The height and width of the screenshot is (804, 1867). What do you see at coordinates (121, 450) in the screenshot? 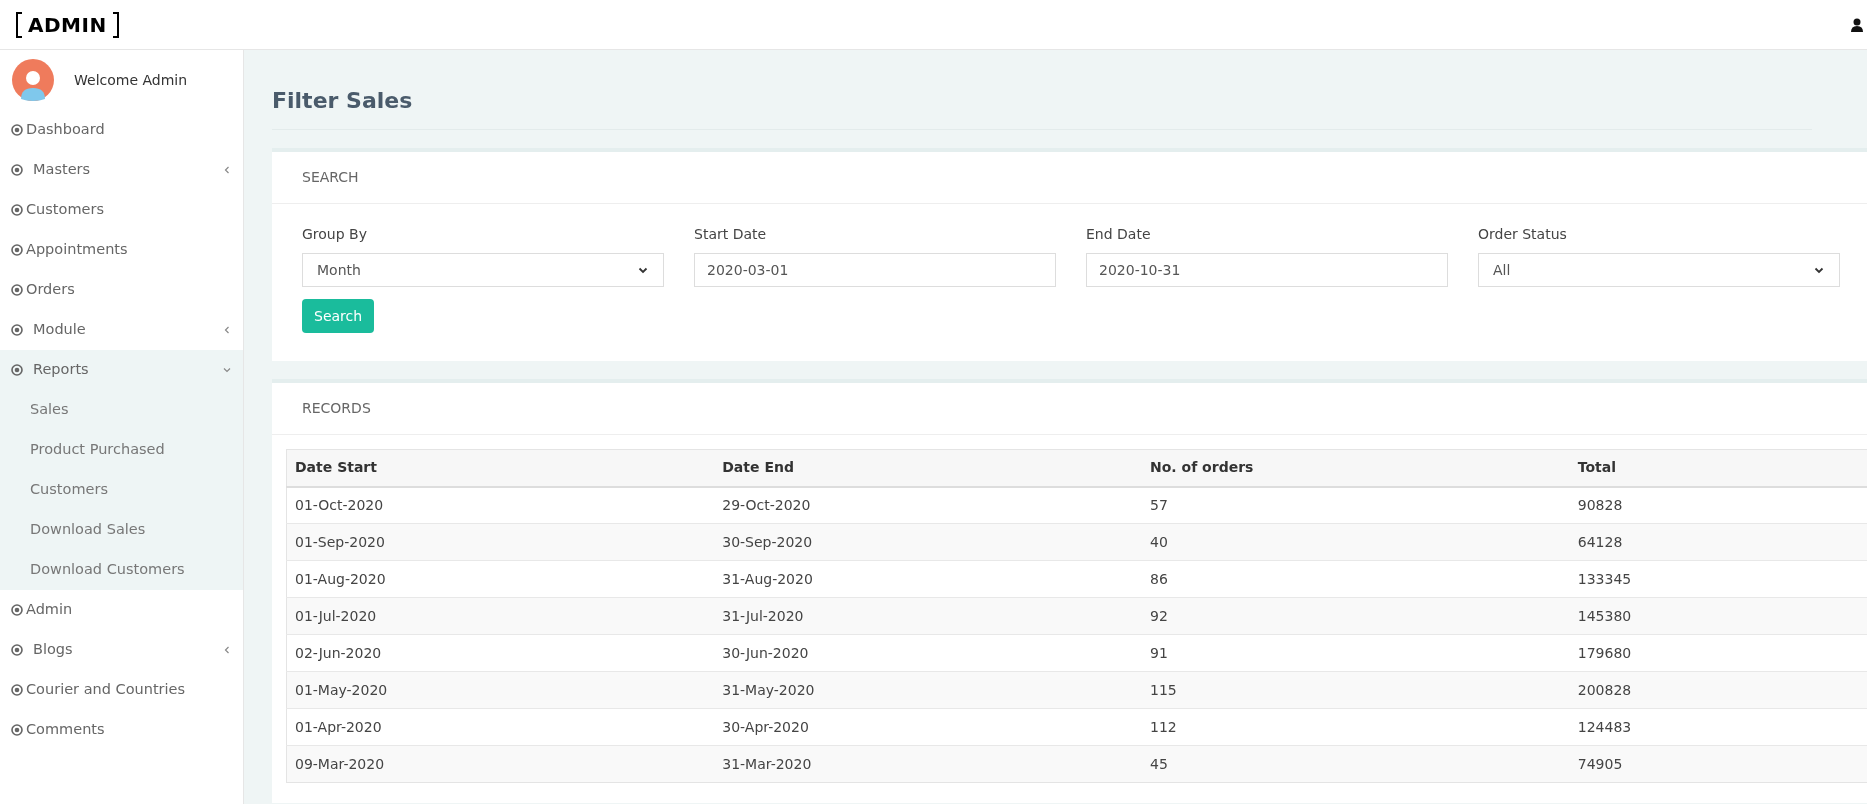
I see `submenu-item: Product Purchased` at bounding box center [121, 450].